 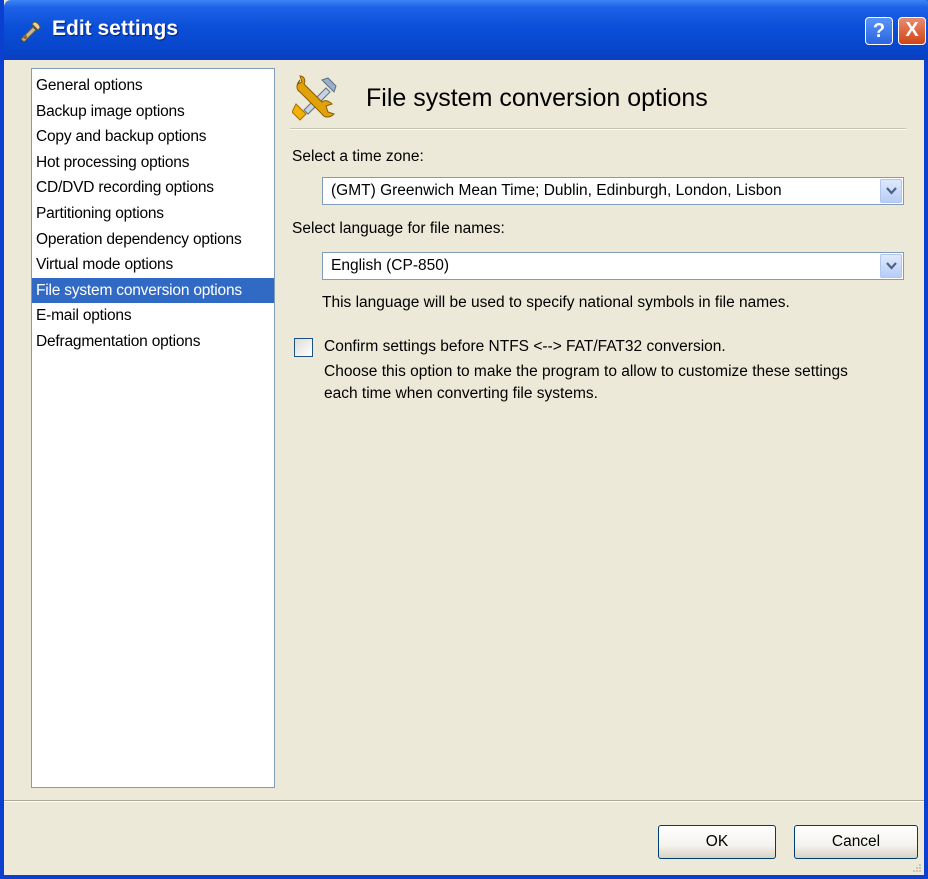 I want to click on tools-icon, so click(x=314, y=98).